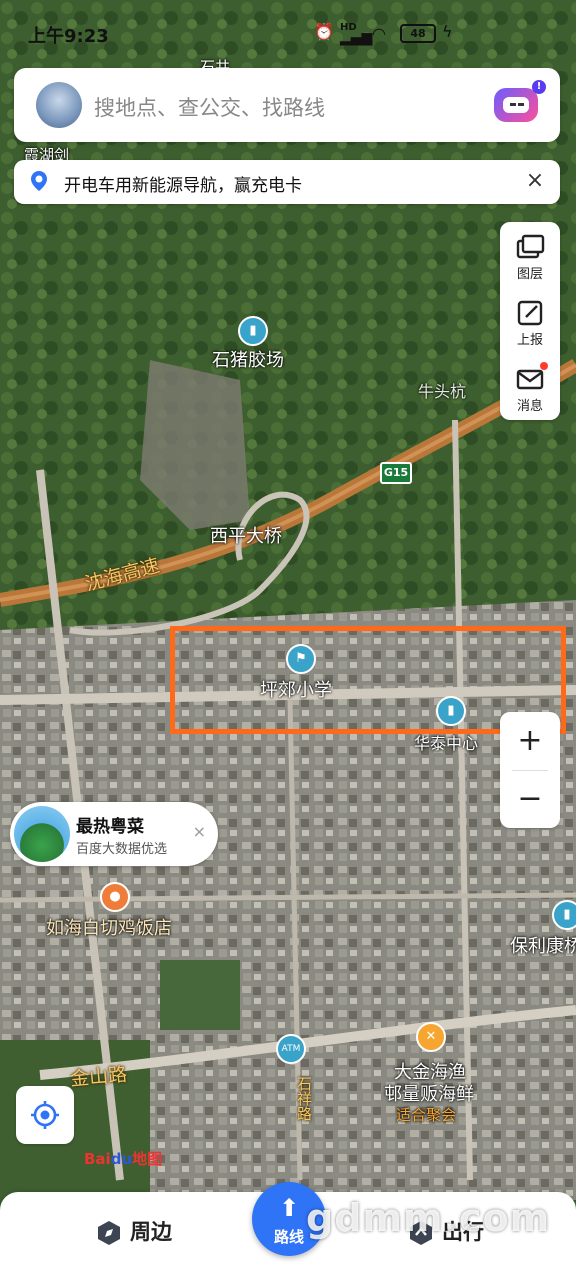 This screenshot has height=1280, width=576. I want to click on messages-label: 消息, so click(529, 406).